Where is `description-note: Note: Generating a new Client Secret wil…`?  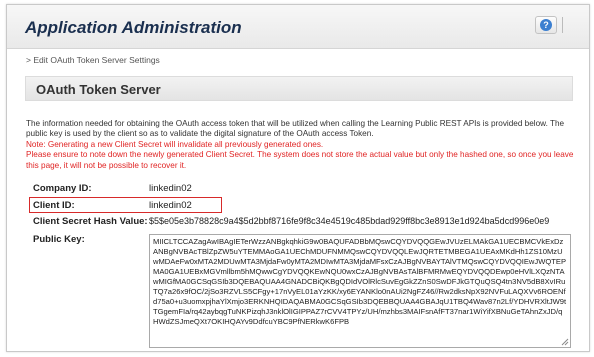
description-note: Note: Generating a new Client Secret wil… is located at coordinates (175, 144).